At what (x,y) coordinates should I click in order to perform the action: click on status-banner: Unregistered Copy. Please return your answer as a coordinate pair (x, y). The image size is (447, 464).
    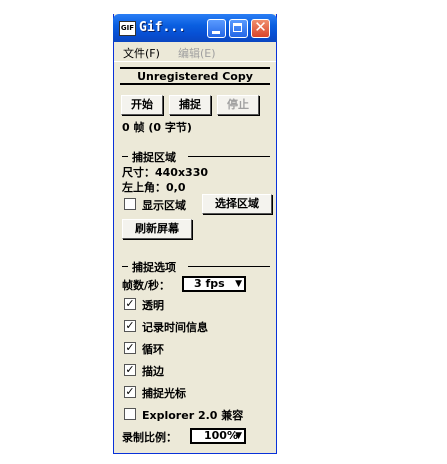
    Looking at the image, I should click on (195, 76).